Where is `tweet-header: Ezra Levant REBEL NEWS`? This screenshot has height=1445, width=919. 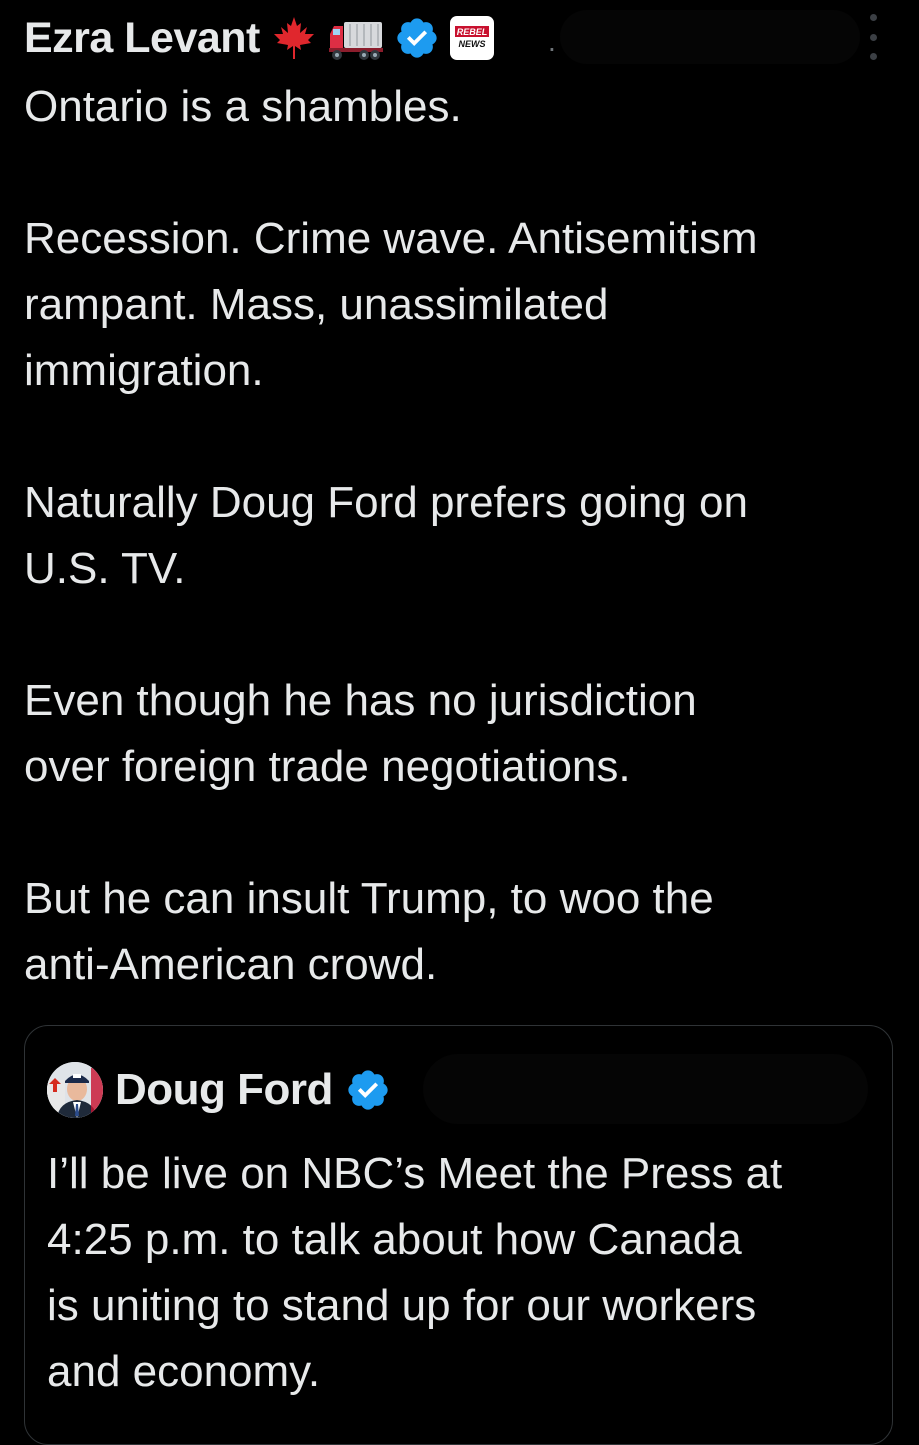 tweet-header: Ezra Levant REBEL NEWS is located at coordinates (259, 38).